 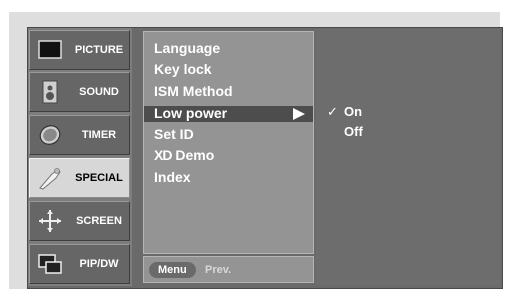 I want to click on menu-item-low-power: Low power, so click(x=190, y=113).